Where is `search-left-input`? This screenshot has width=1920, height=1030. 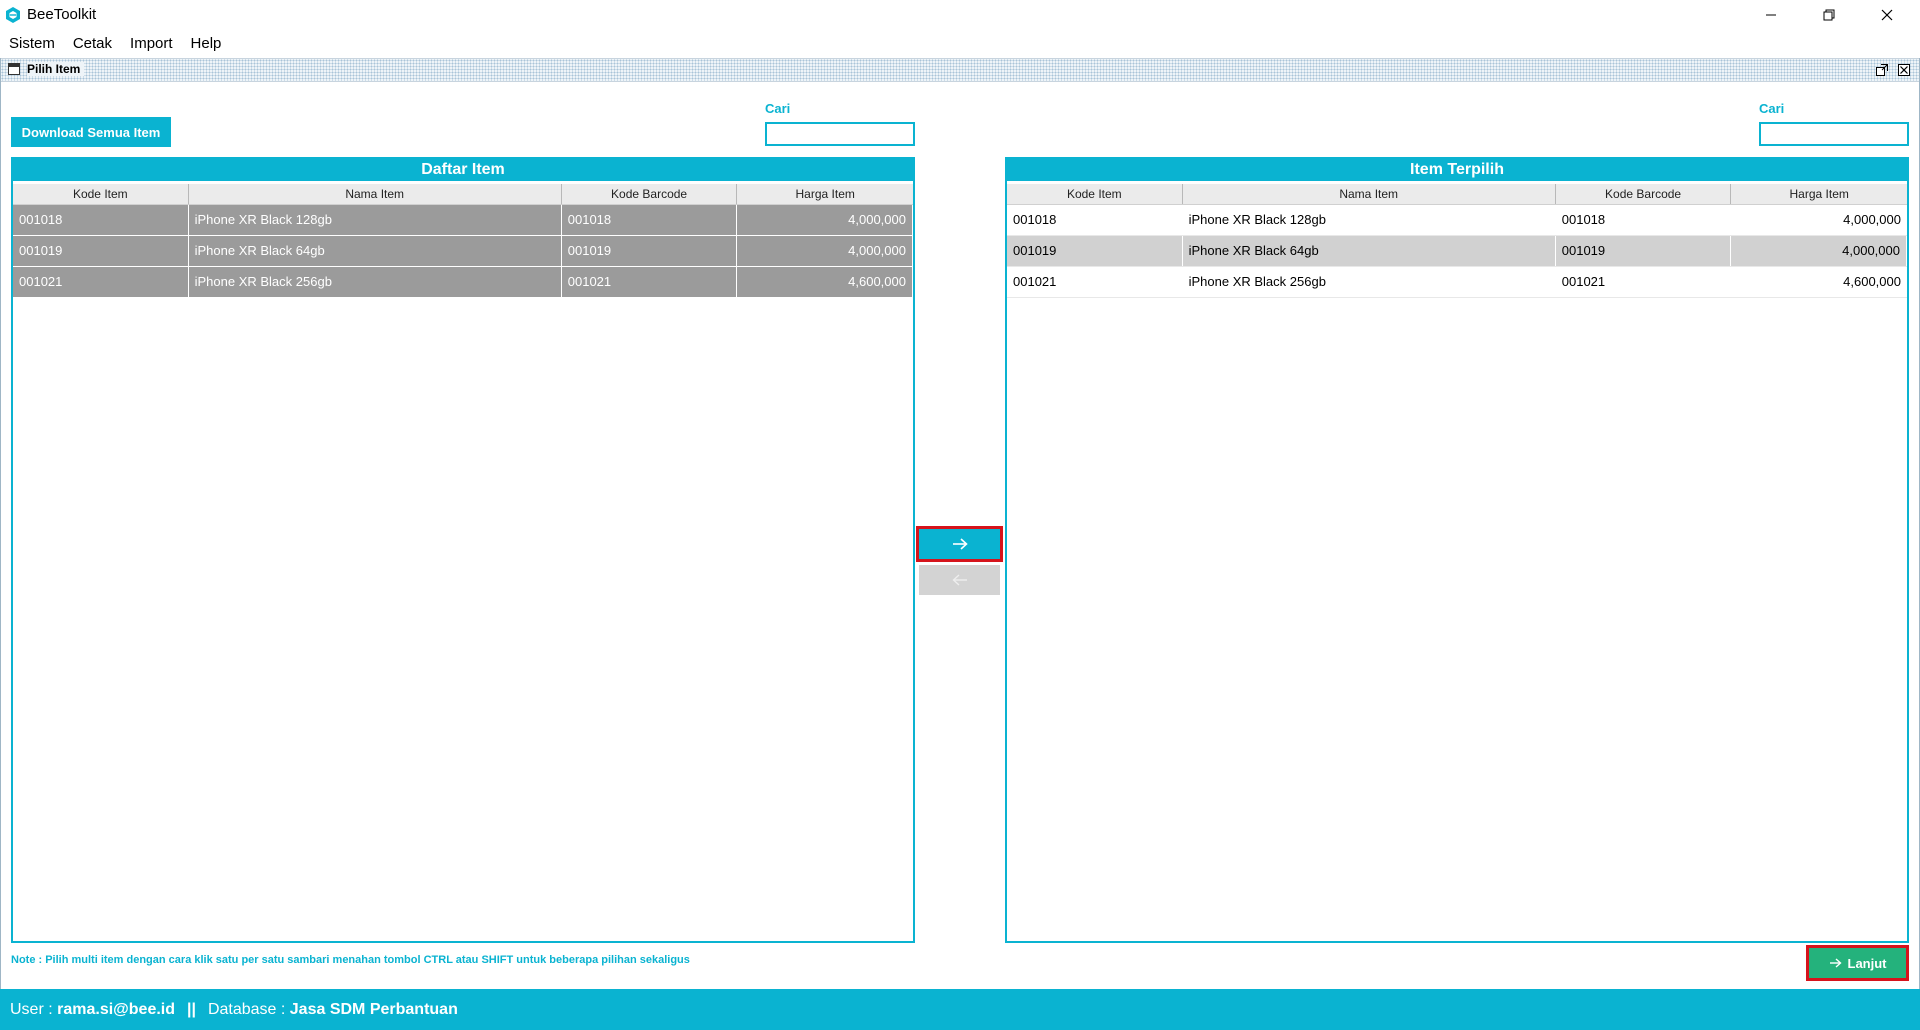
search-left-input is located at coordinates (840, 134).